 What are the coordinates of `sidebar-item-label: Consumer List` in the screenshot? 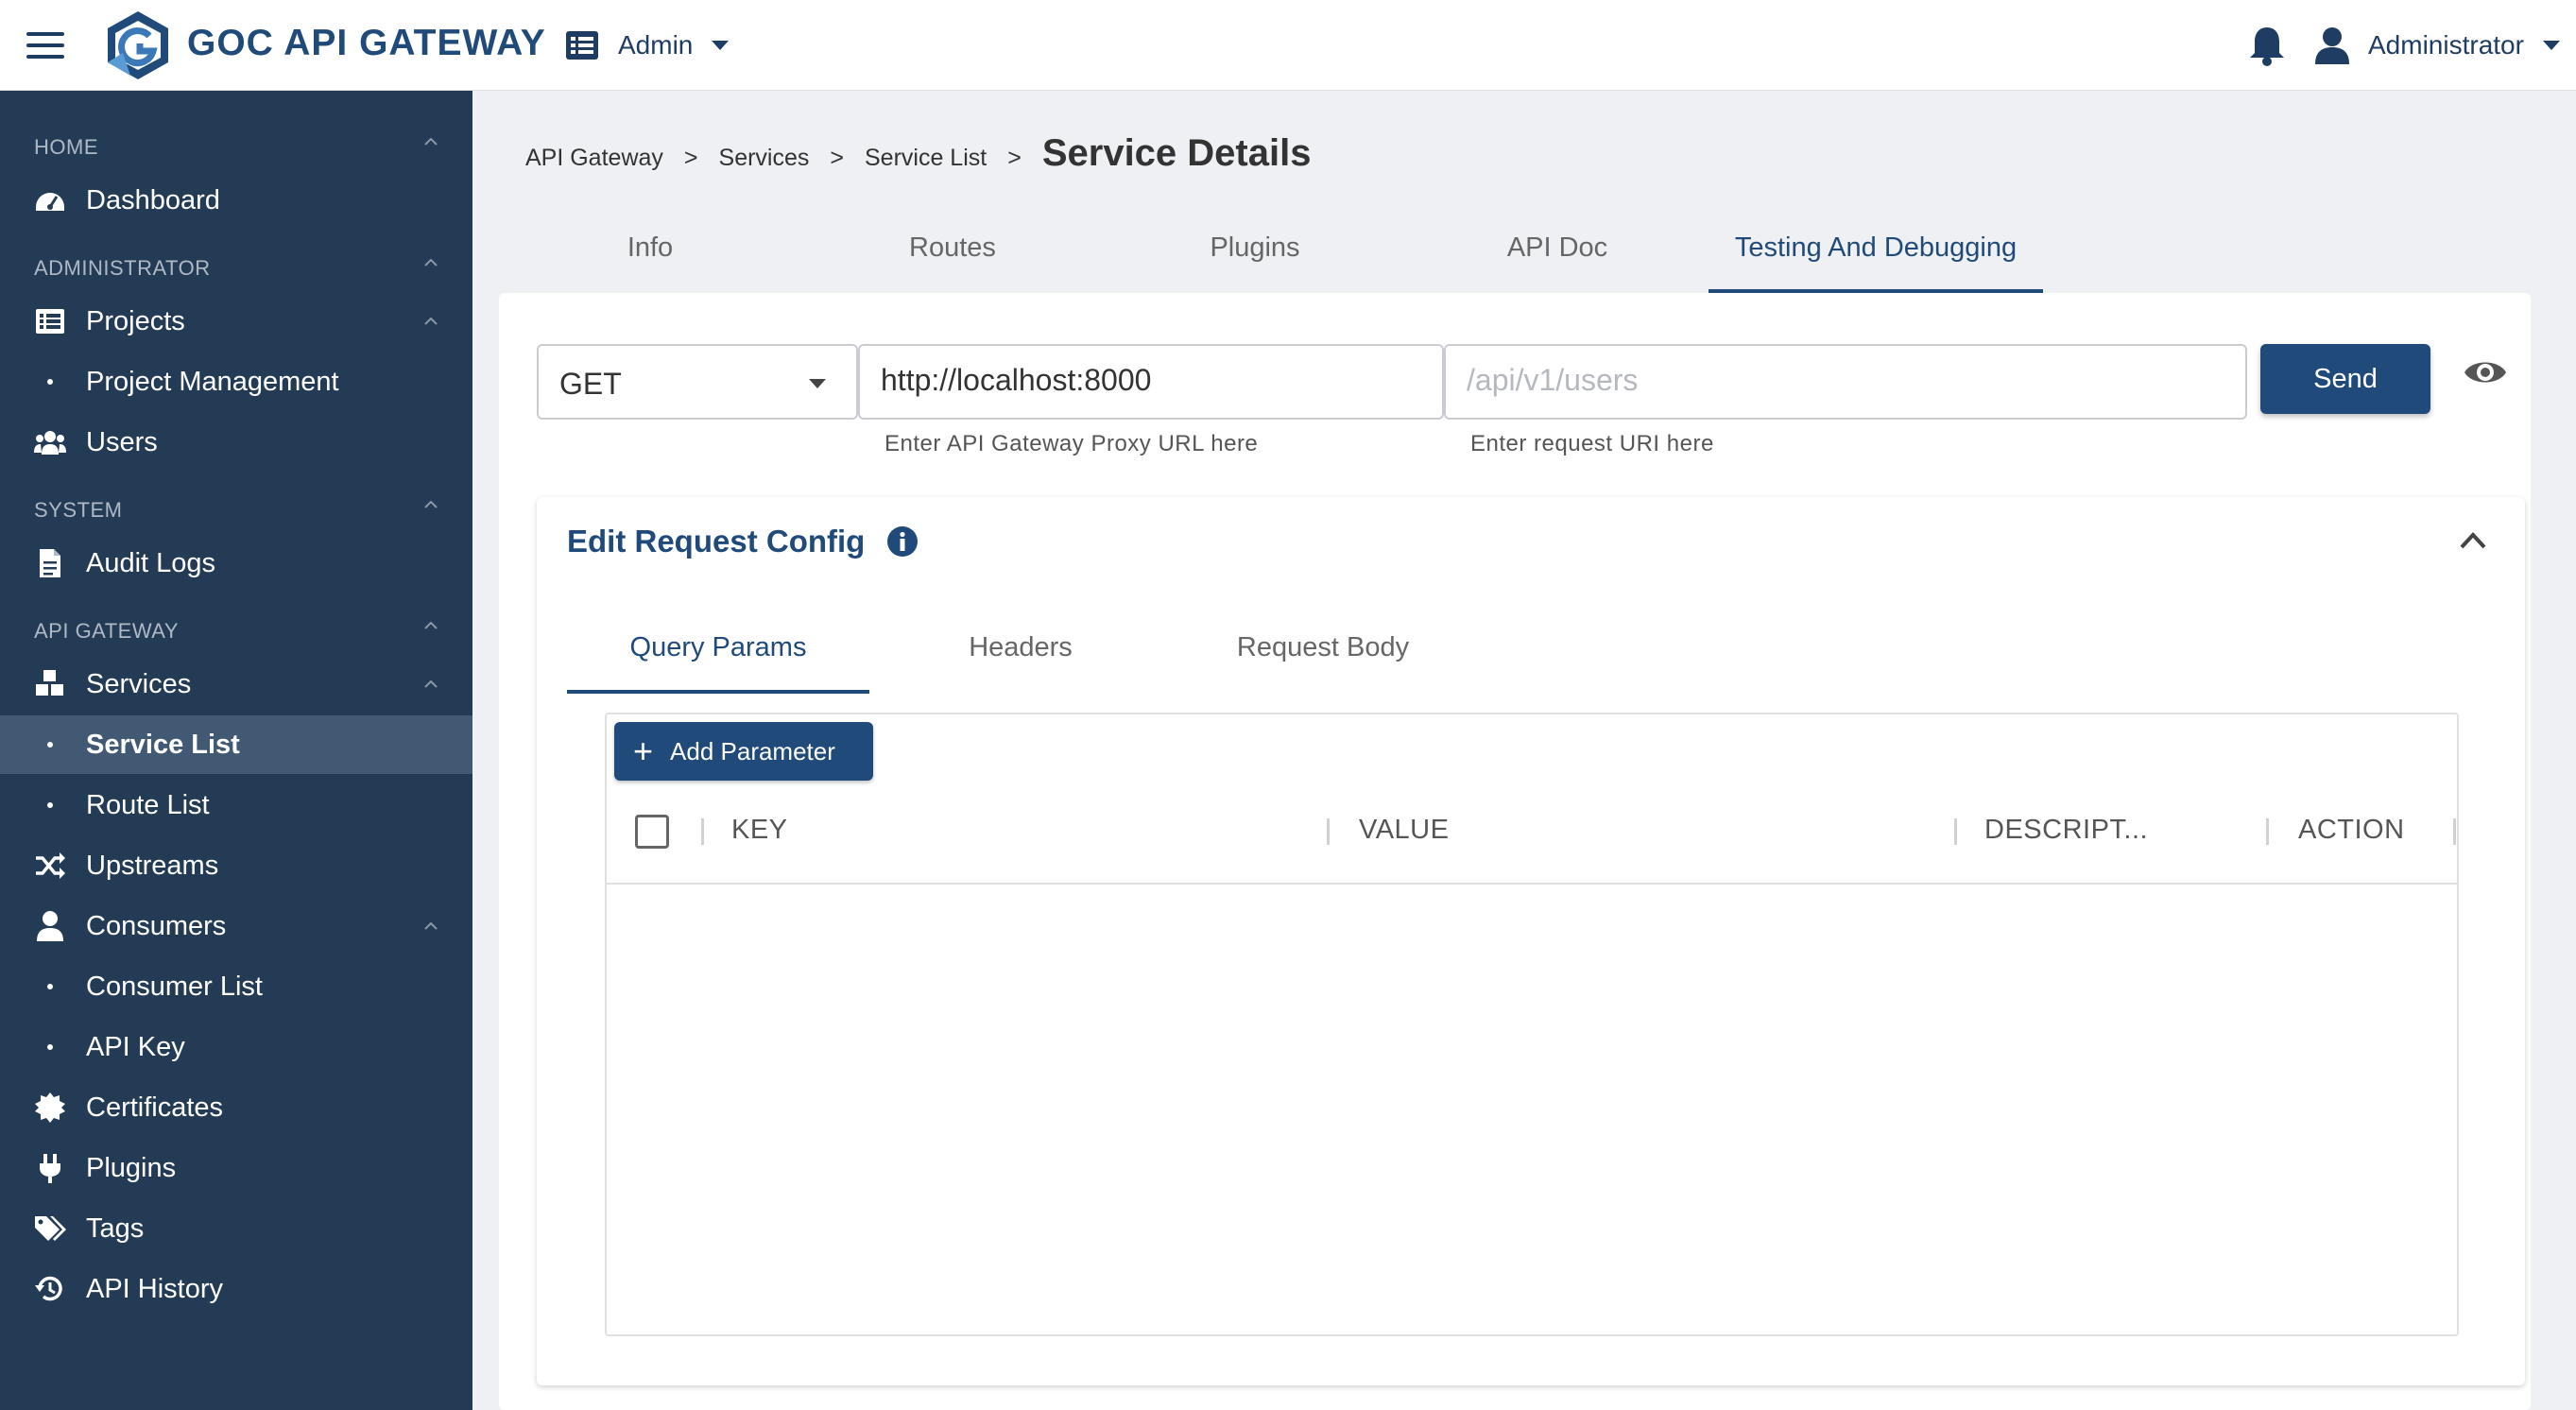 It's located at (174, 986).